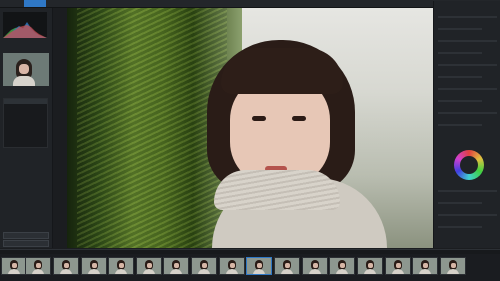 This screenshot has width=500, height=281. Describe the element at coordinates (25, 30) in the screenshot. I see `histogram-svg` at that location.